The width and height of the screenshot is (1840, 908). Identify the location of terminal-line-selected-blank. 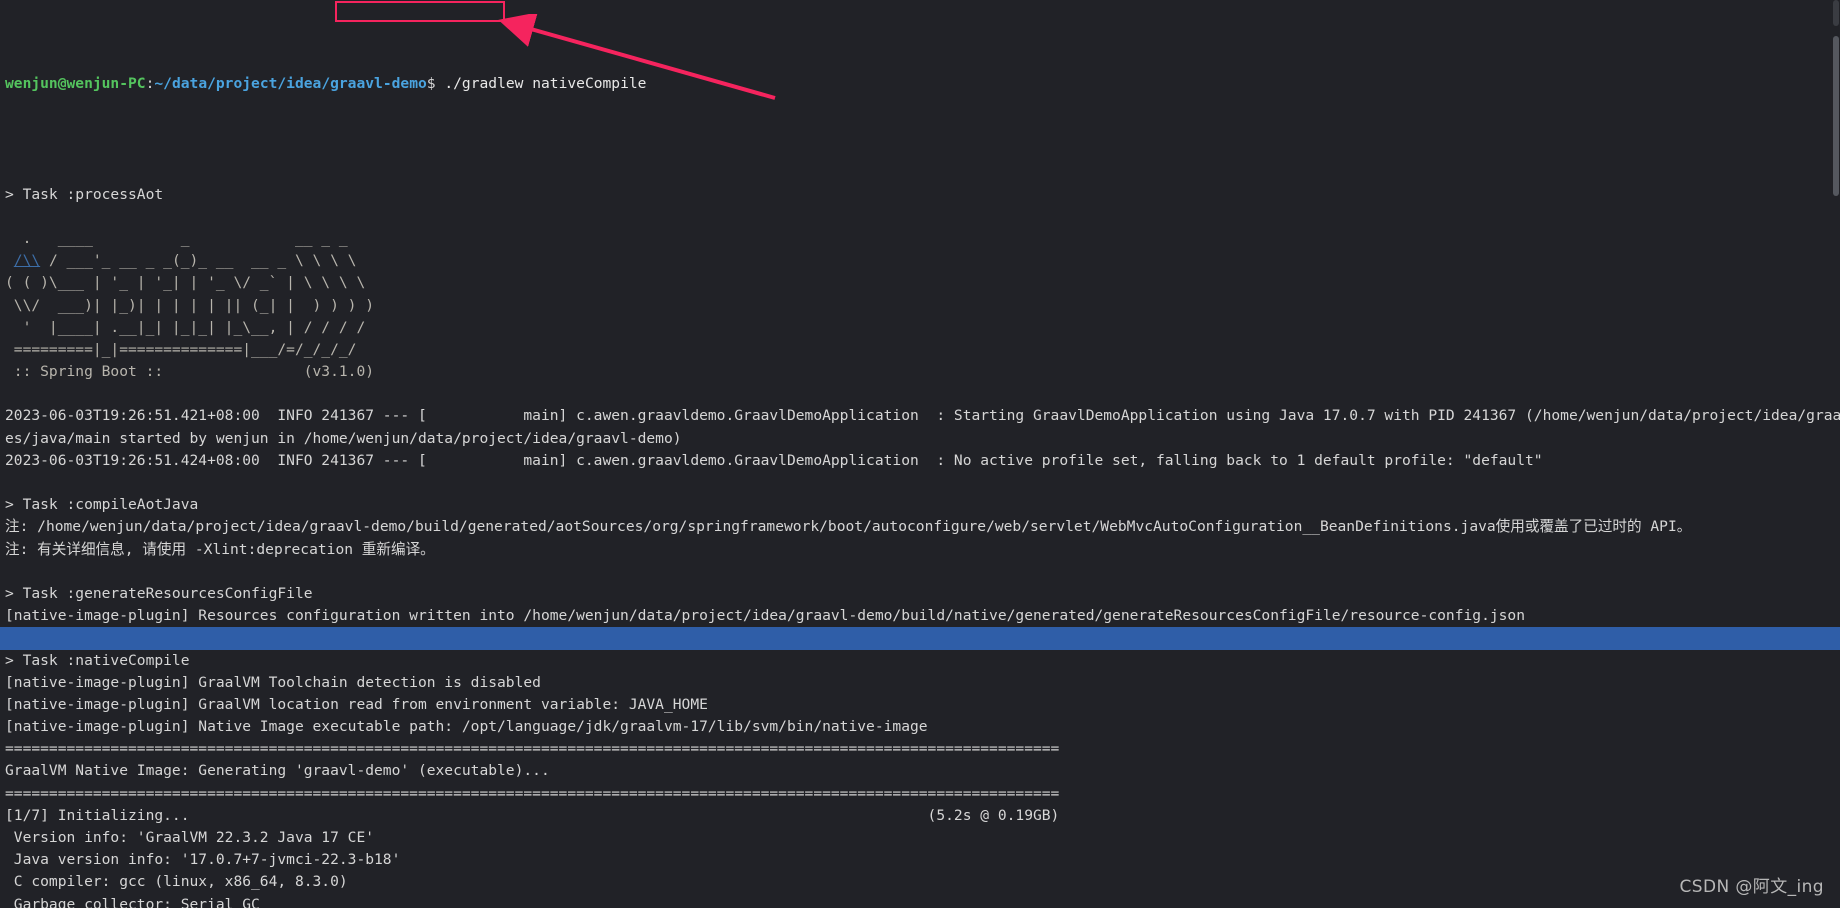
(920, 638).